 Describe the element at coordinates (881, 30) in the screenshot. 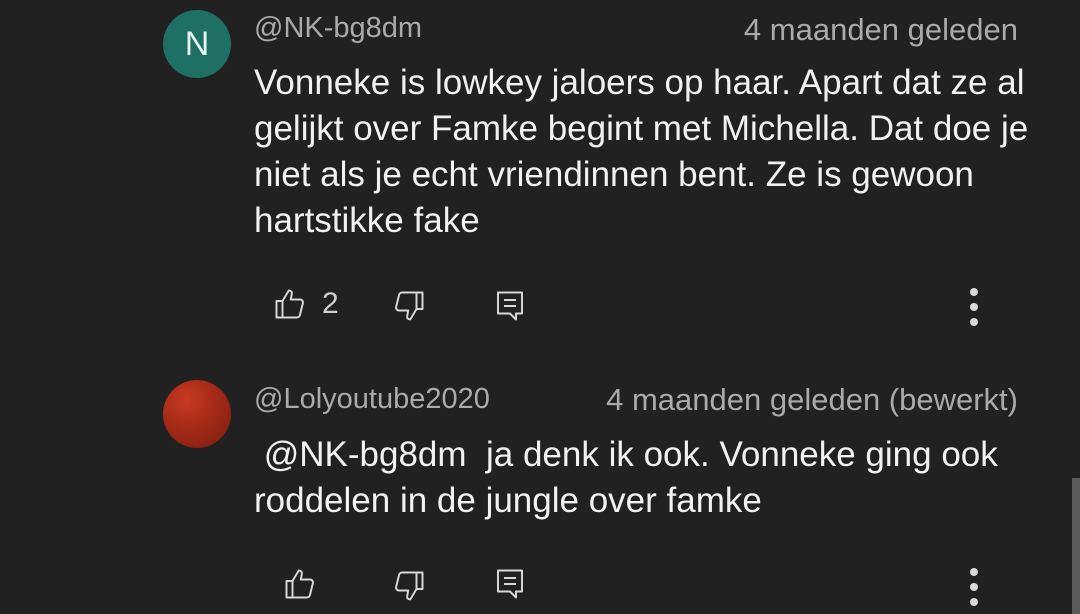

I see `comment-timestamp: 4 maanden geleden` at that location.